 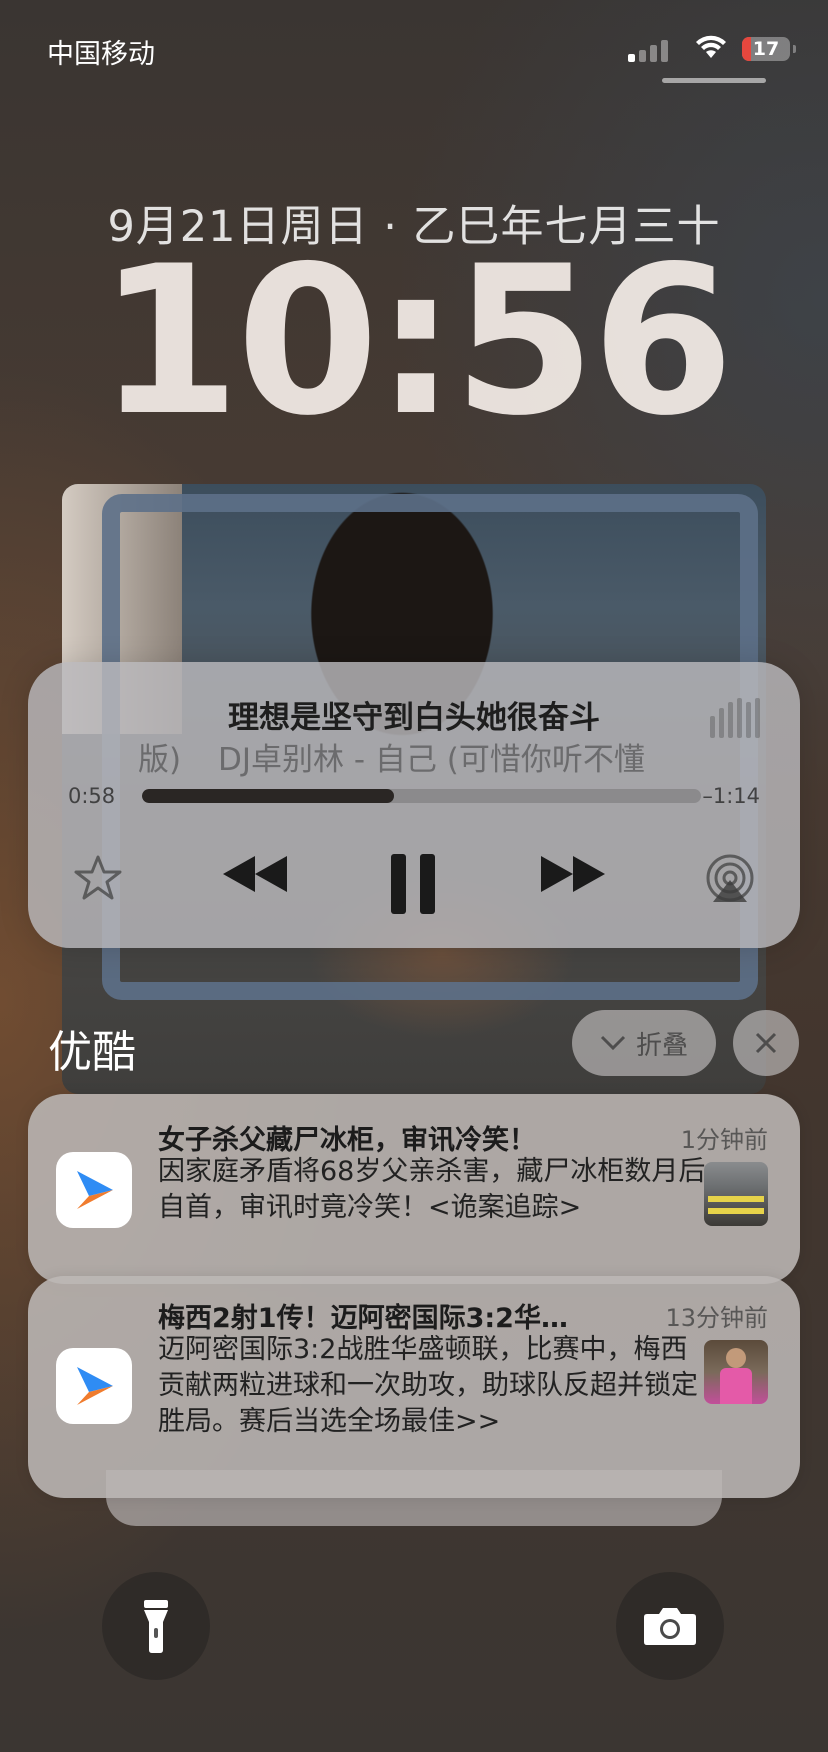 I want to click on battery-indicator: 17, so click(x=769, y=49).